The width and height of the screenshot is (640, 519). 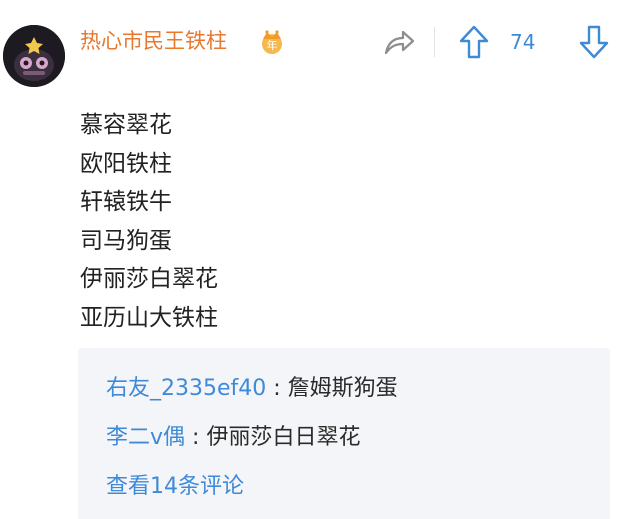 What do you see at coordinates (149, 317) in the screenshot?
I see `post-line: 亚历山大铁柱` at bounding box center [149, 317].